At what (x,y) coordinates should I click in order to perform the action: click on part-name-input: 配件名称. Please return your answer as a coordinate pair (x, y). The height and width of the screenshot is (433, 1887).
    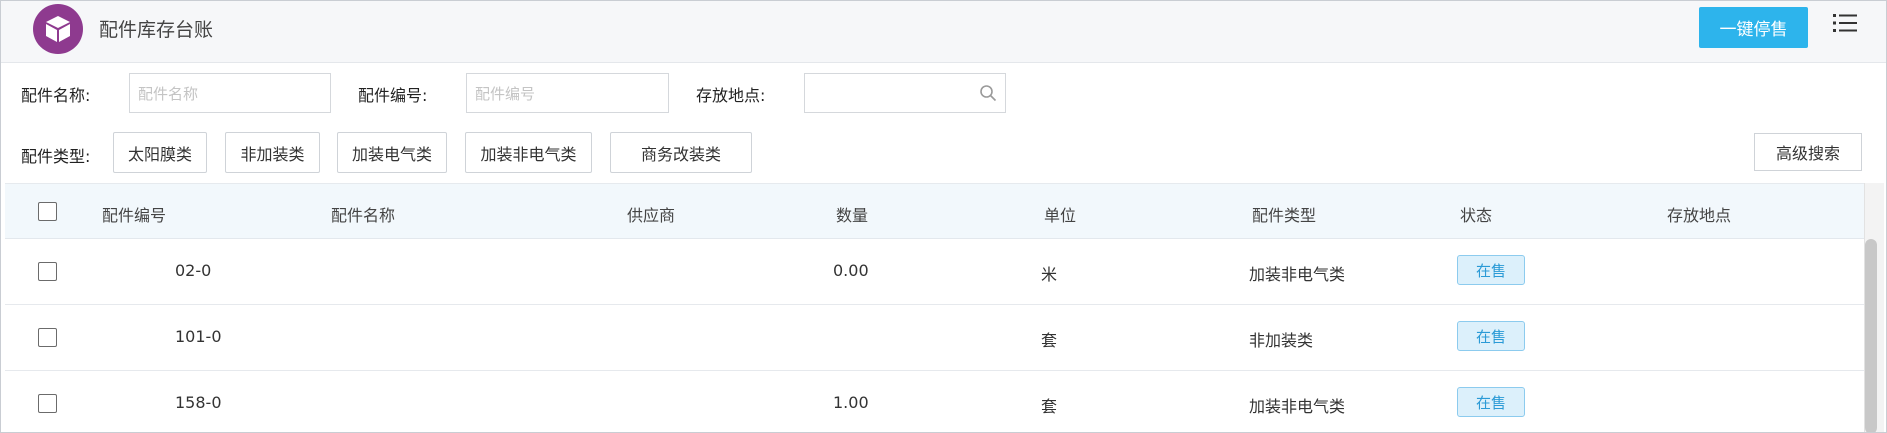
    Looking at the image, I should click on (230, 93).